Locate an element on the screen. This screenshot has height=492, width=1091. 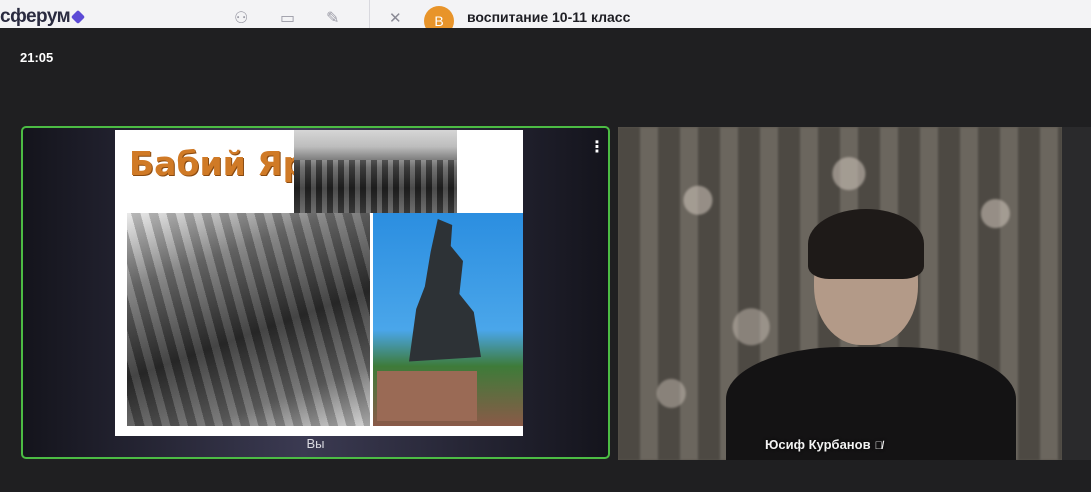
self-tile-label: Вы is located at coordinates (315, 443).